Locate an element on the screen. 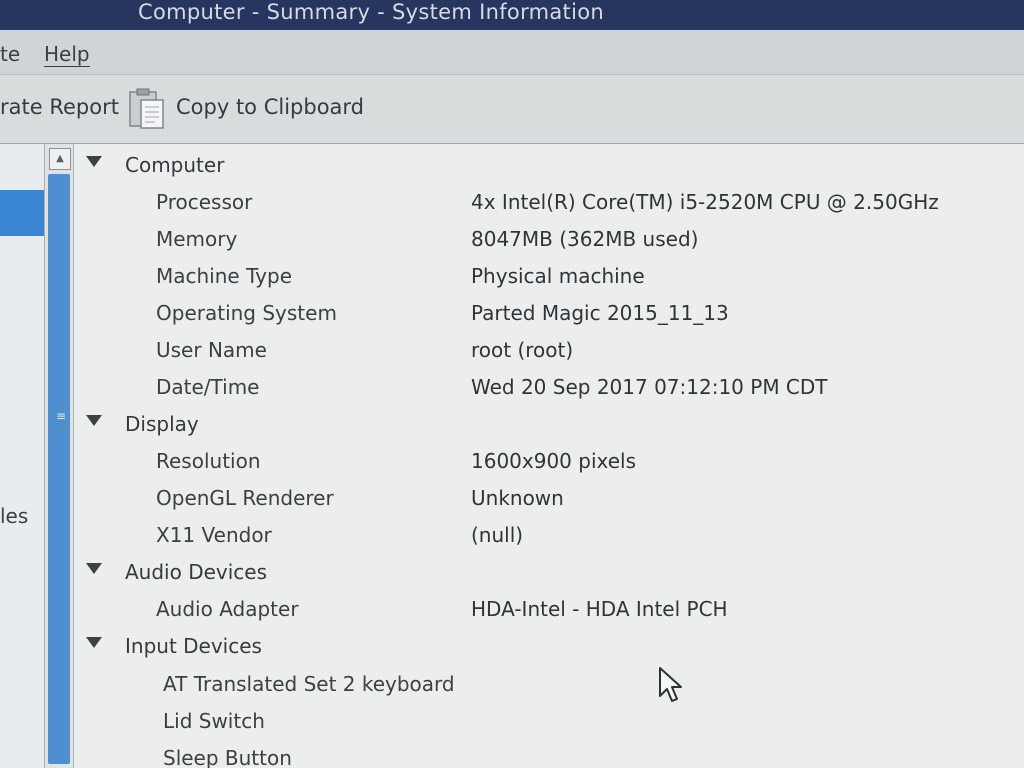 This screenshot has height=768, width=1024. row-value: Parted Magic 2015_11_13 is located at coordinates (600, 313).